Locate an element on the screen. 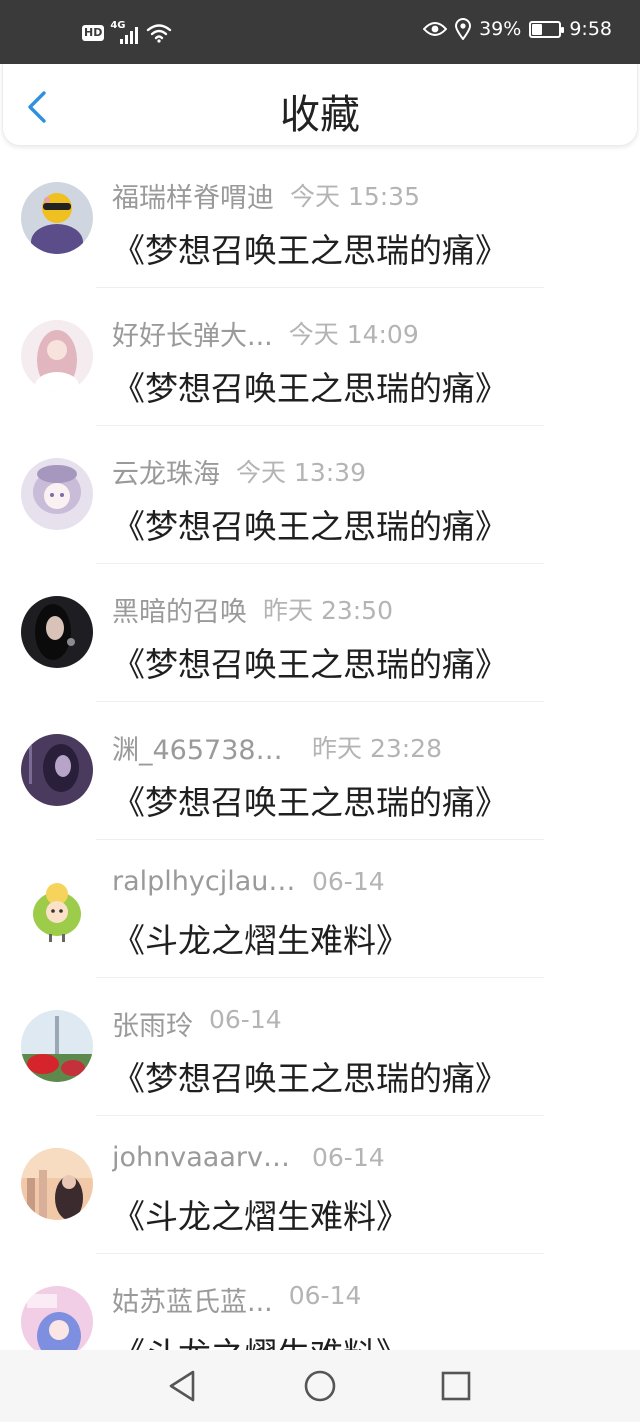 This screenshot has width=640, height=1422. battery-percent: 39% is located at coordinates (500, 29).